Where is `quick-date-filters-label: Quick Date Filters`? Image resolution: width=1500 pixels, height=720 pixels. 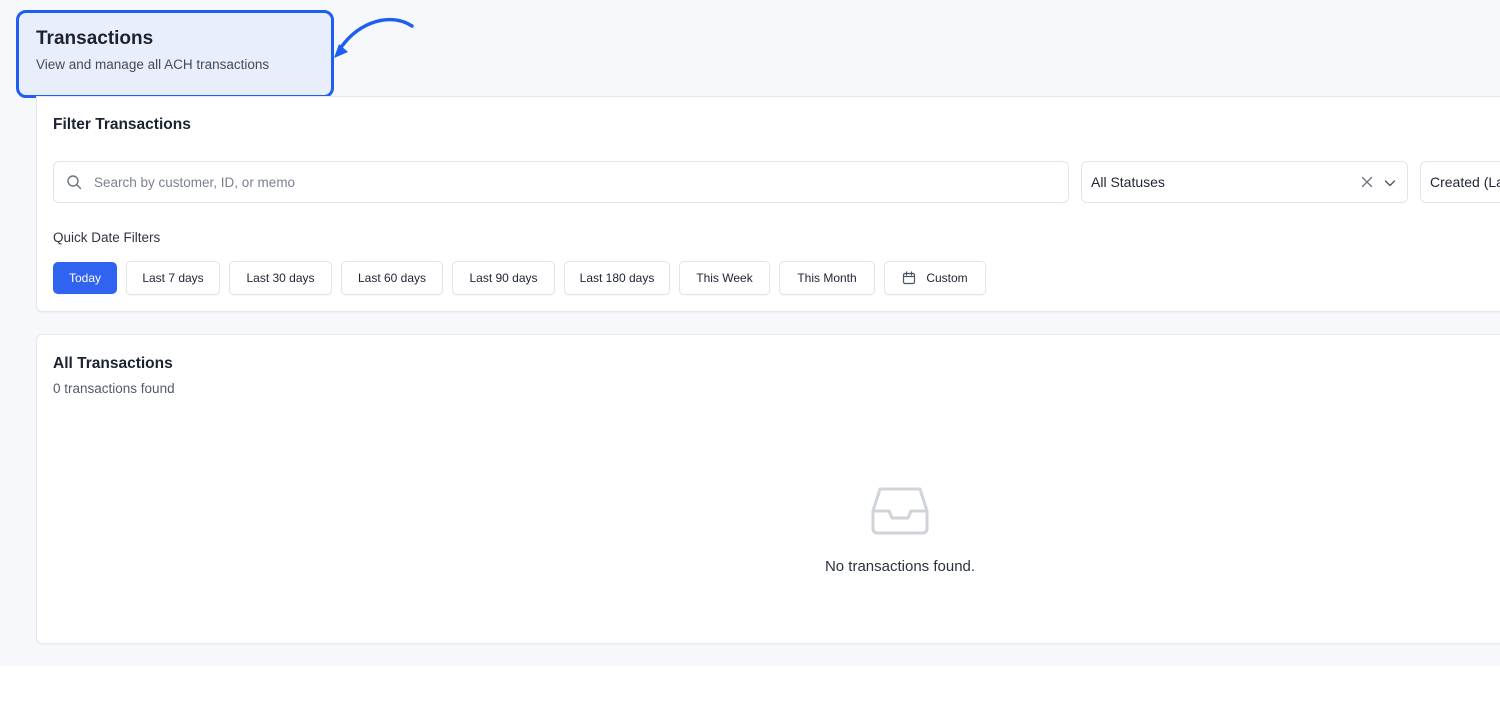
quick-date-filters-label: Quick Date Filters is located at coordinates (107, 237).